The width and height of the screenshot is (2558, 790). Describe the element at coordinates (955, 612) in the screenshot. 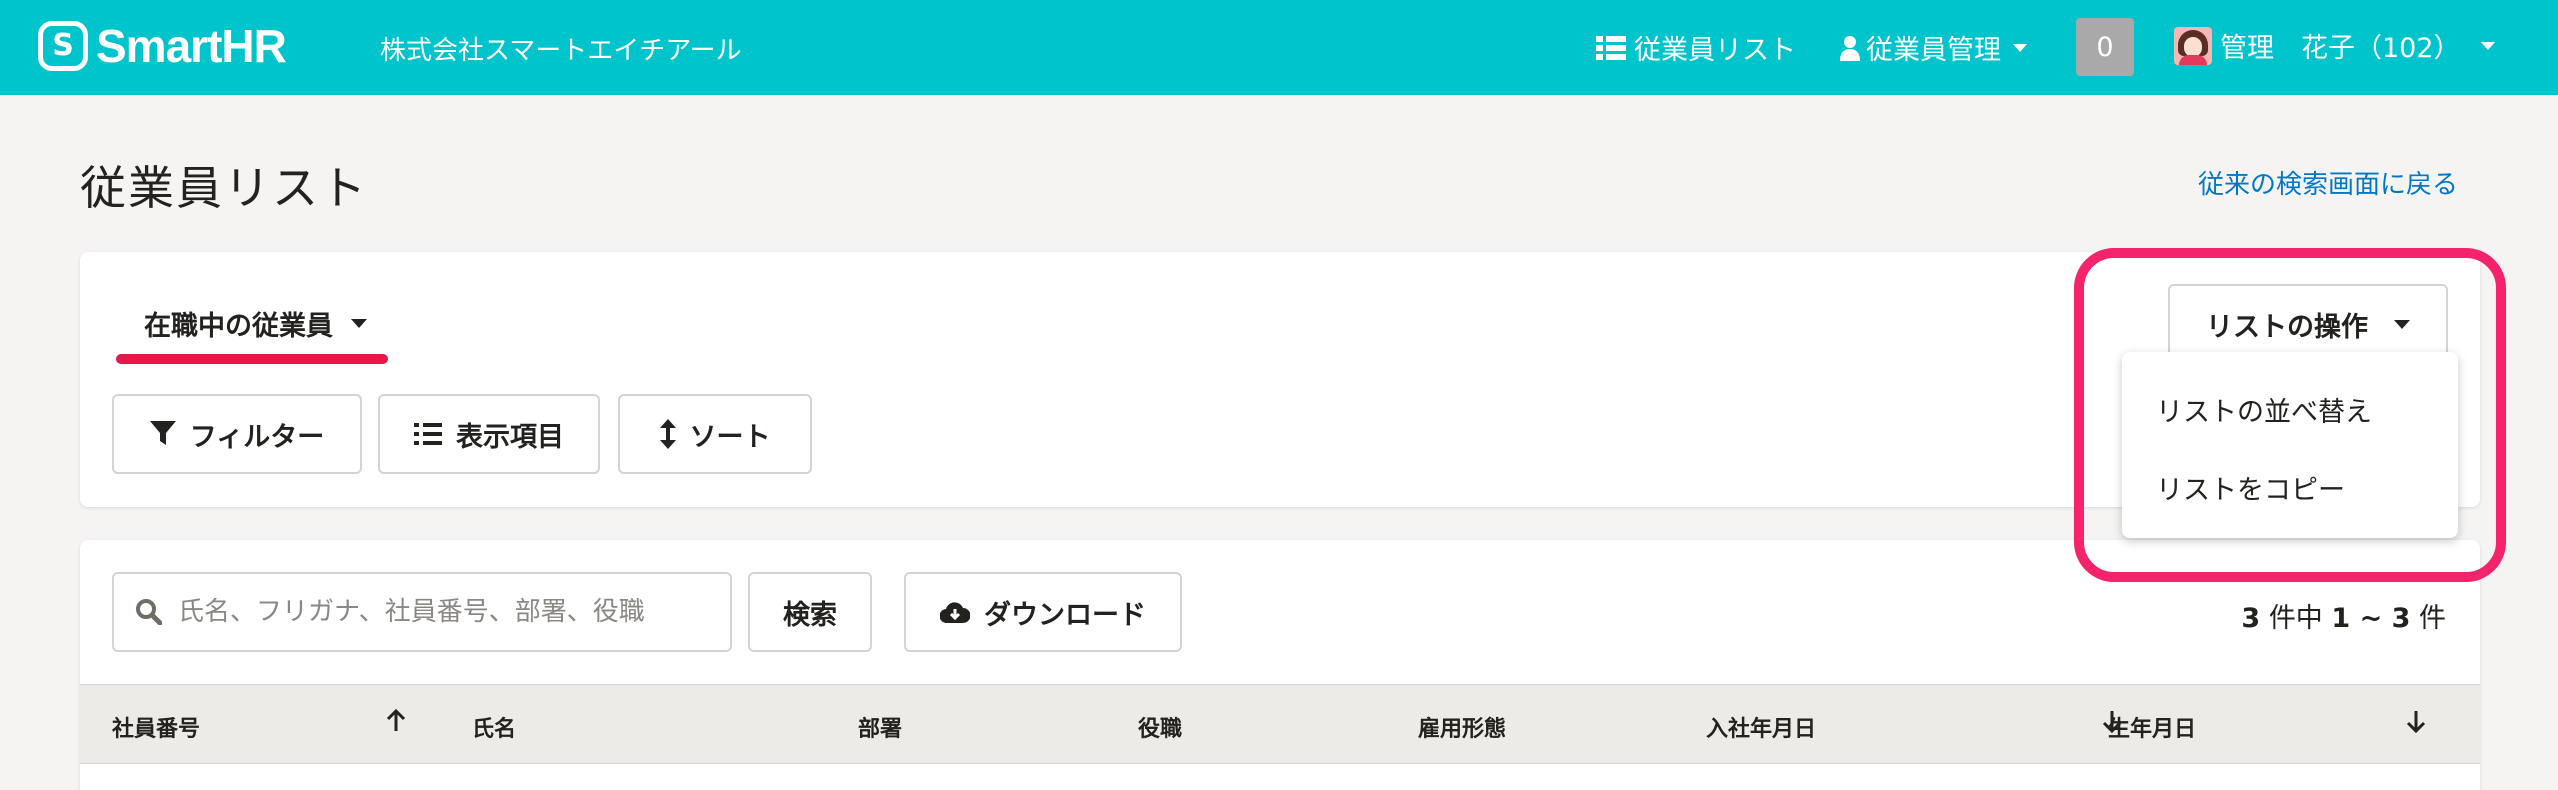

I see `cloud-download-icon` at that location.